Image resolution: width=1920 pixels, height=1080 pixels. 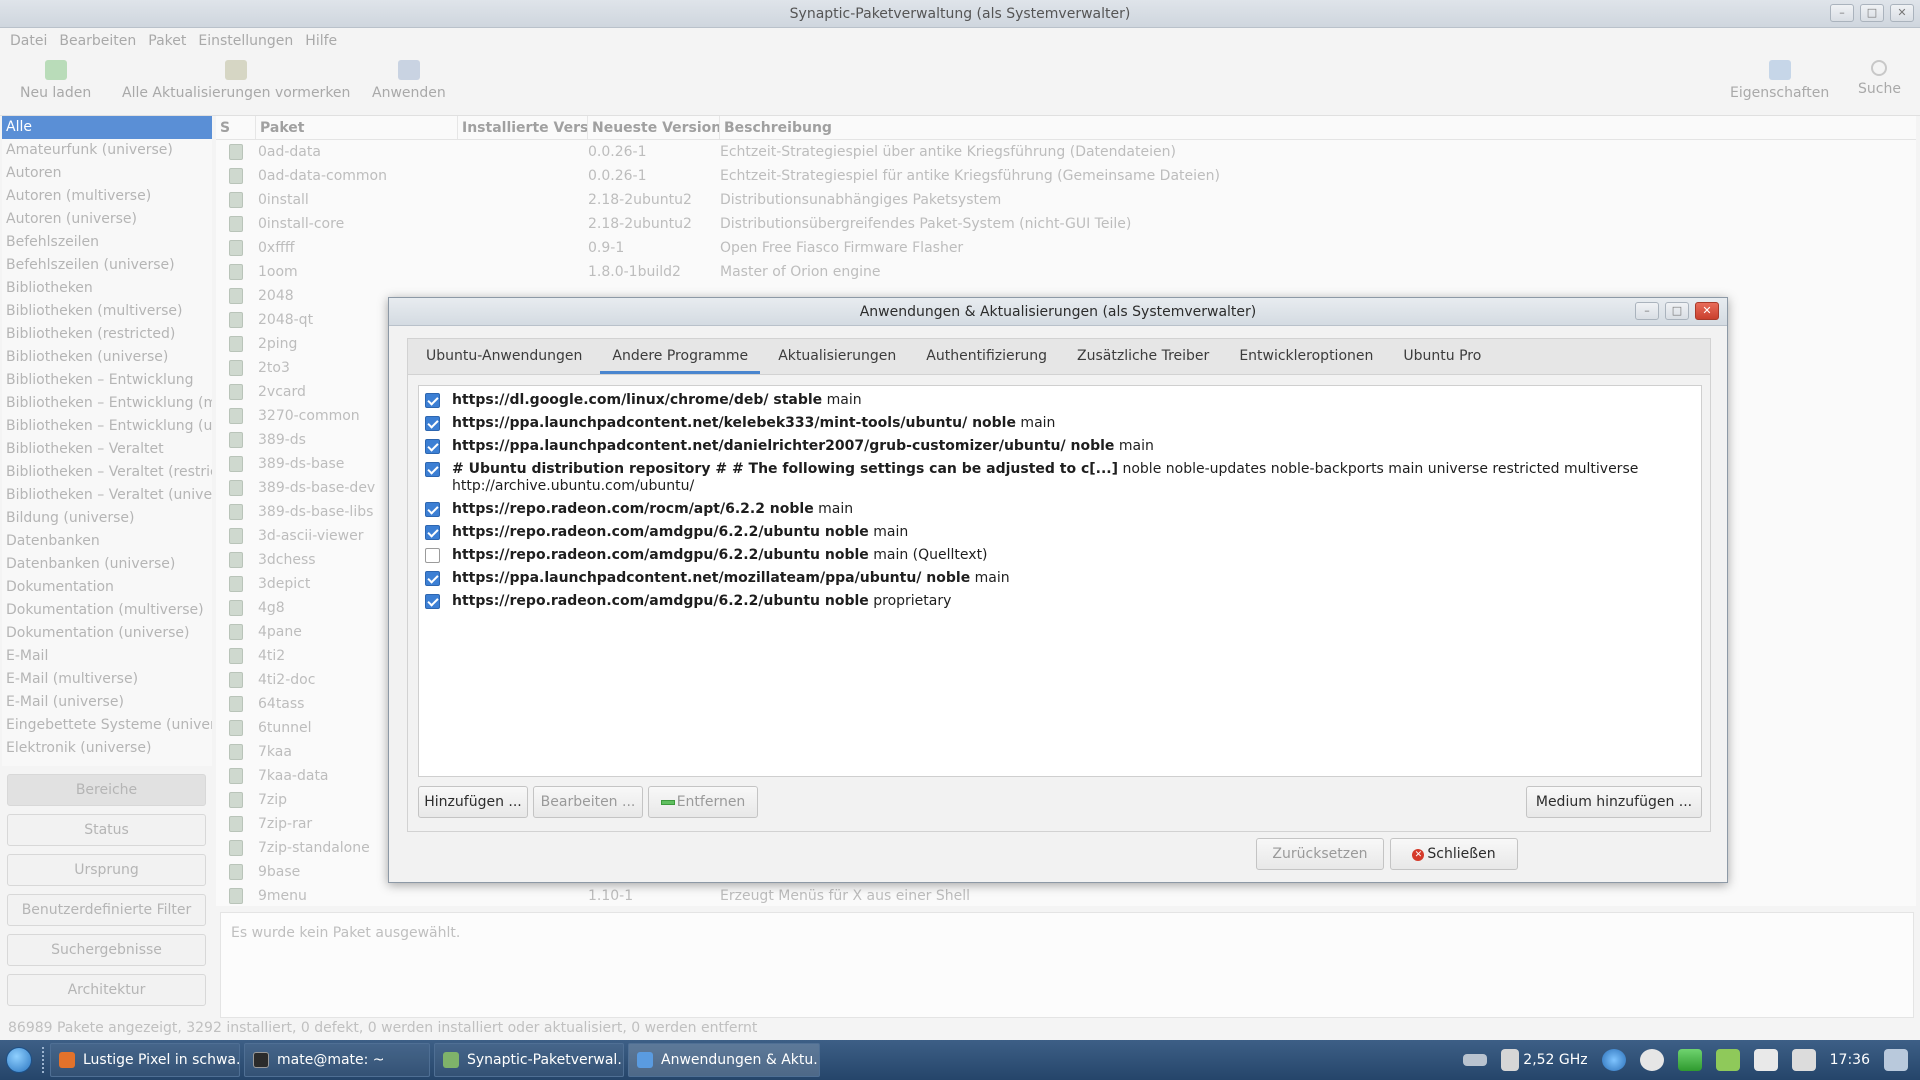 What do you see at coordinates (321, 41) in the screenshot?
I see `menu-hilfe: Hilfe` at bounding box center [321, 41].